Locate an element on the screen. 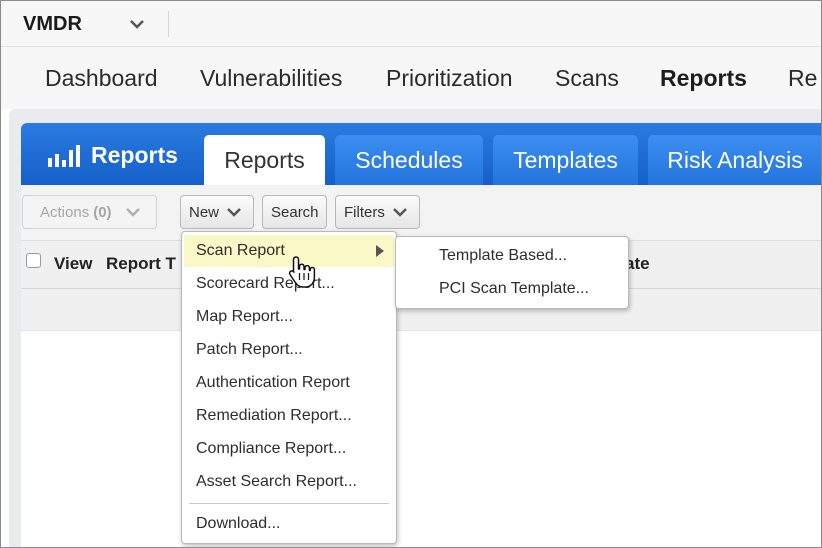 Image resolution: width=822 pixels, height=548 pixels. actions-button: Actions (0) is located at coordinates (89, 212).